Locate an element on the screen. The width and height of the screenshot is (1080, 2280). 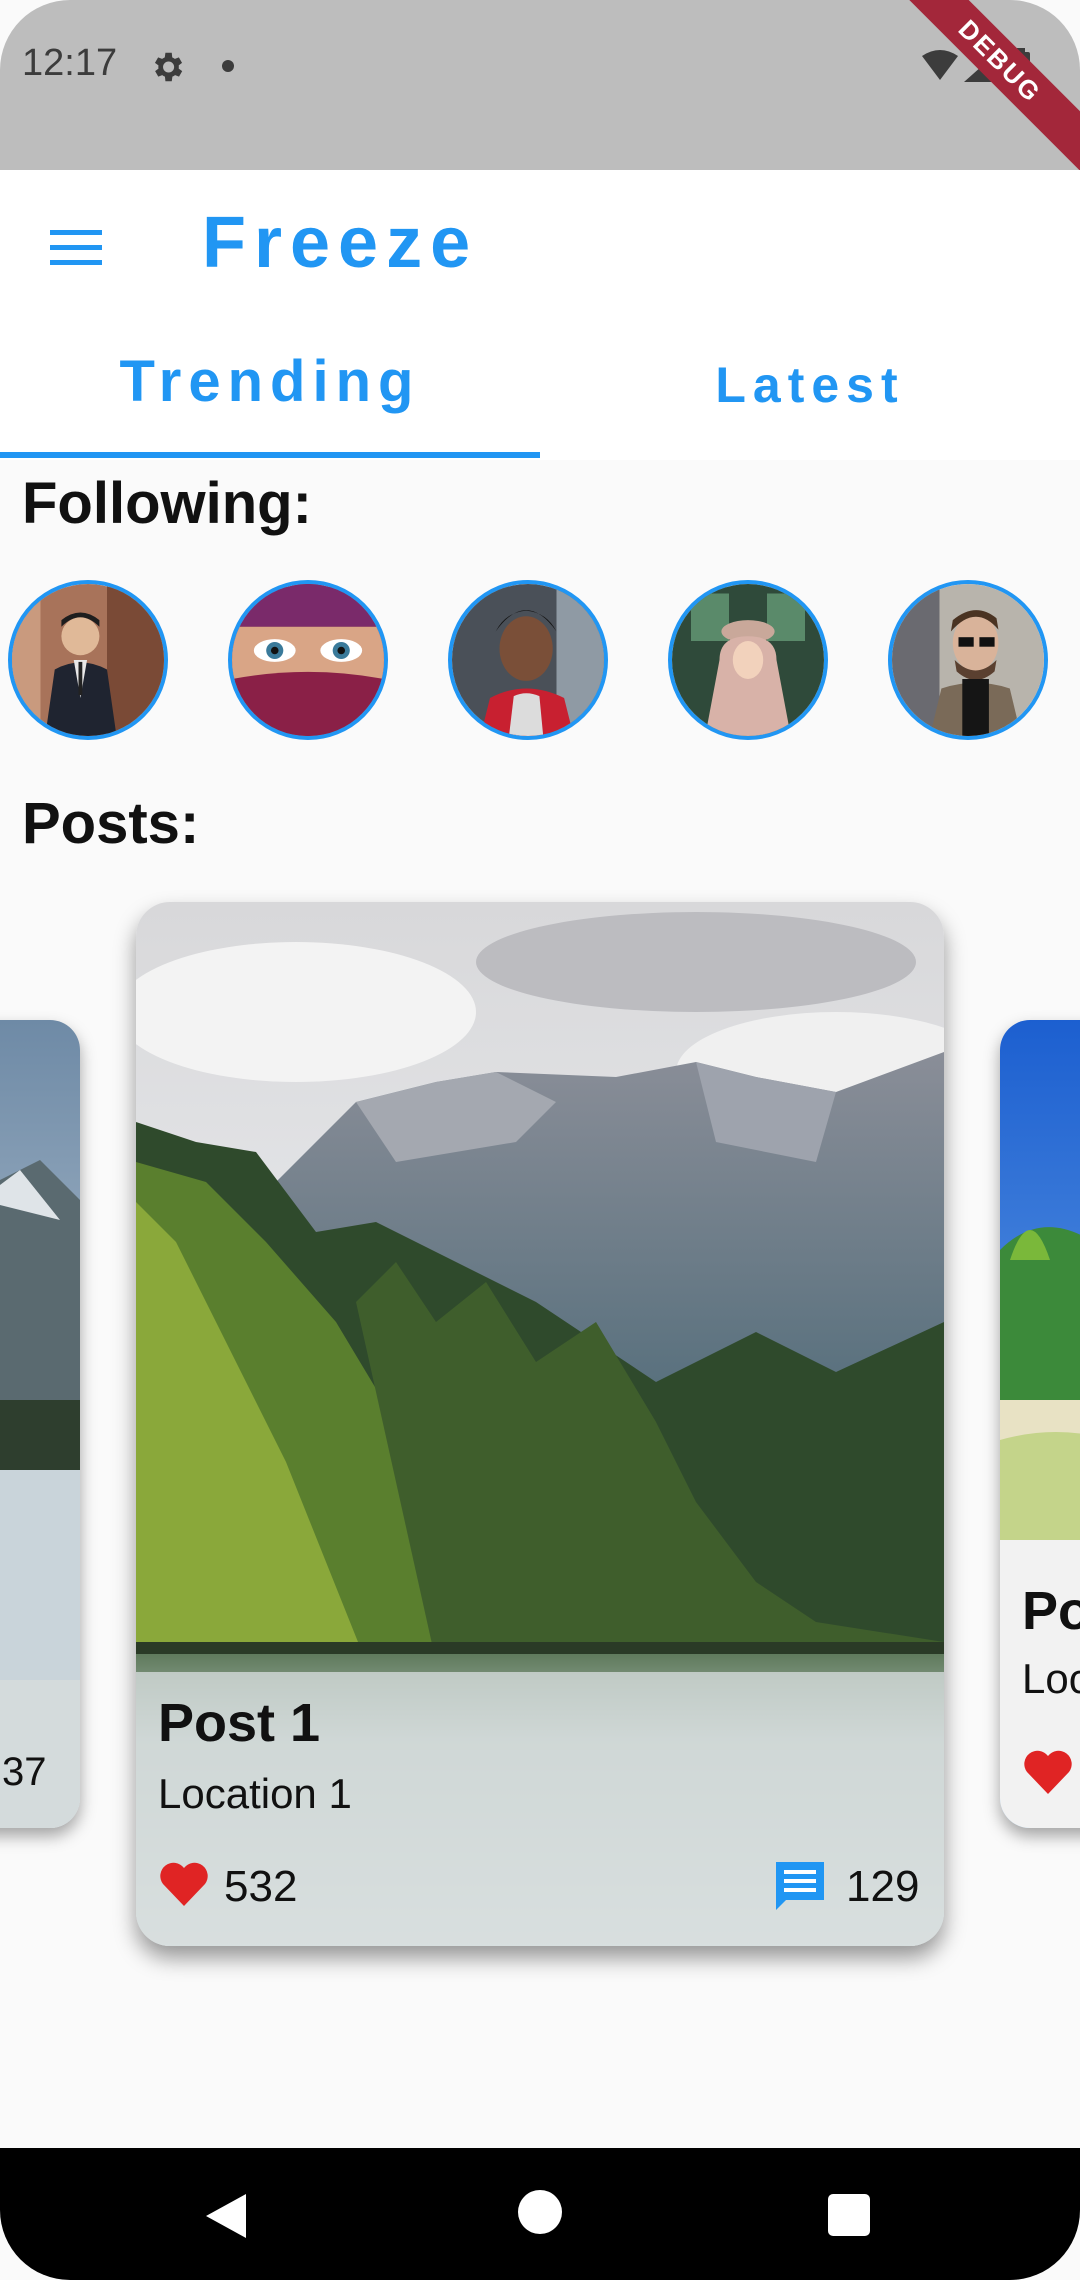
status-time: 12:17 is located at coordinates (70, 63).